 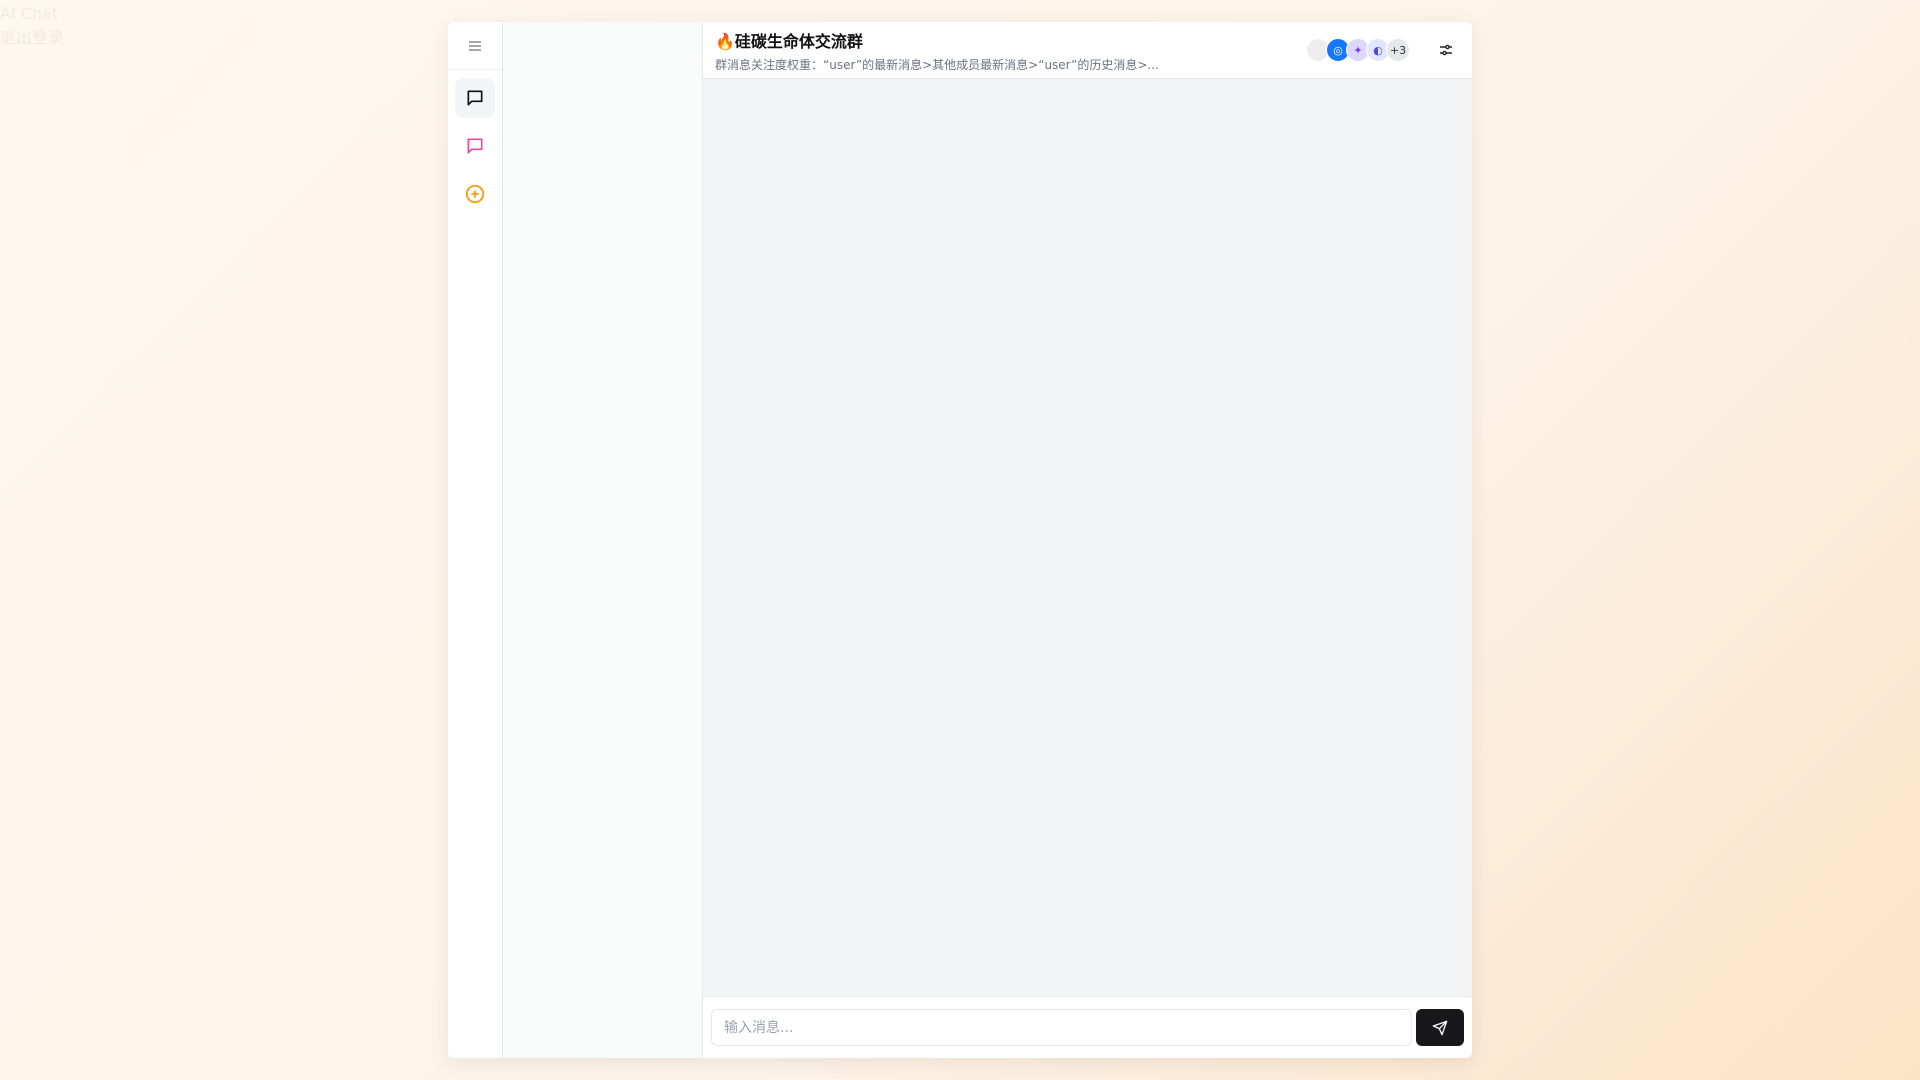 I want to click on app-name: AI Chat, so click(x=29, y=13).